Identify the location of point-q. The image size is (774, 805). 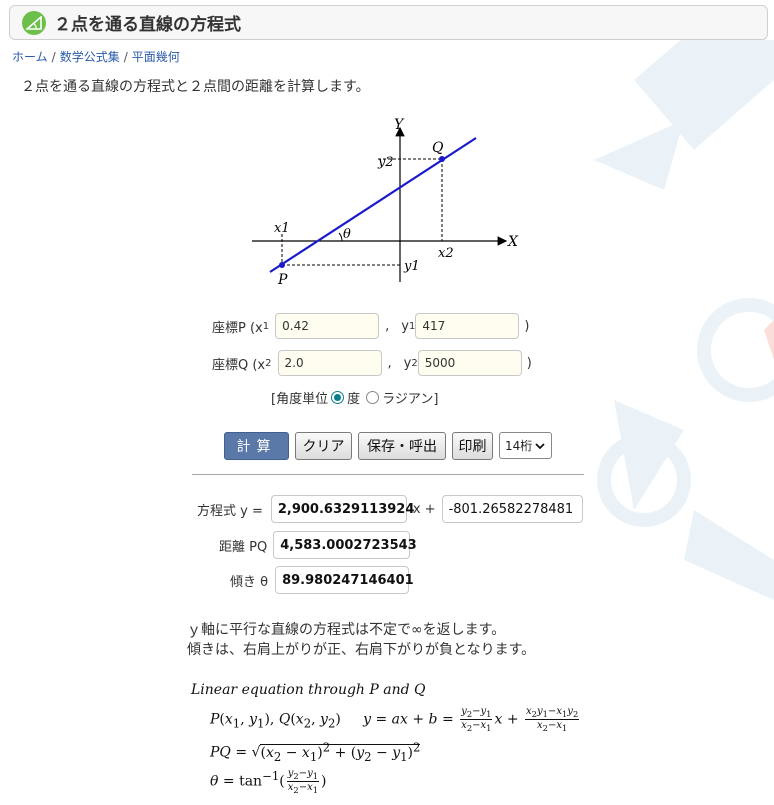
(442, 159).